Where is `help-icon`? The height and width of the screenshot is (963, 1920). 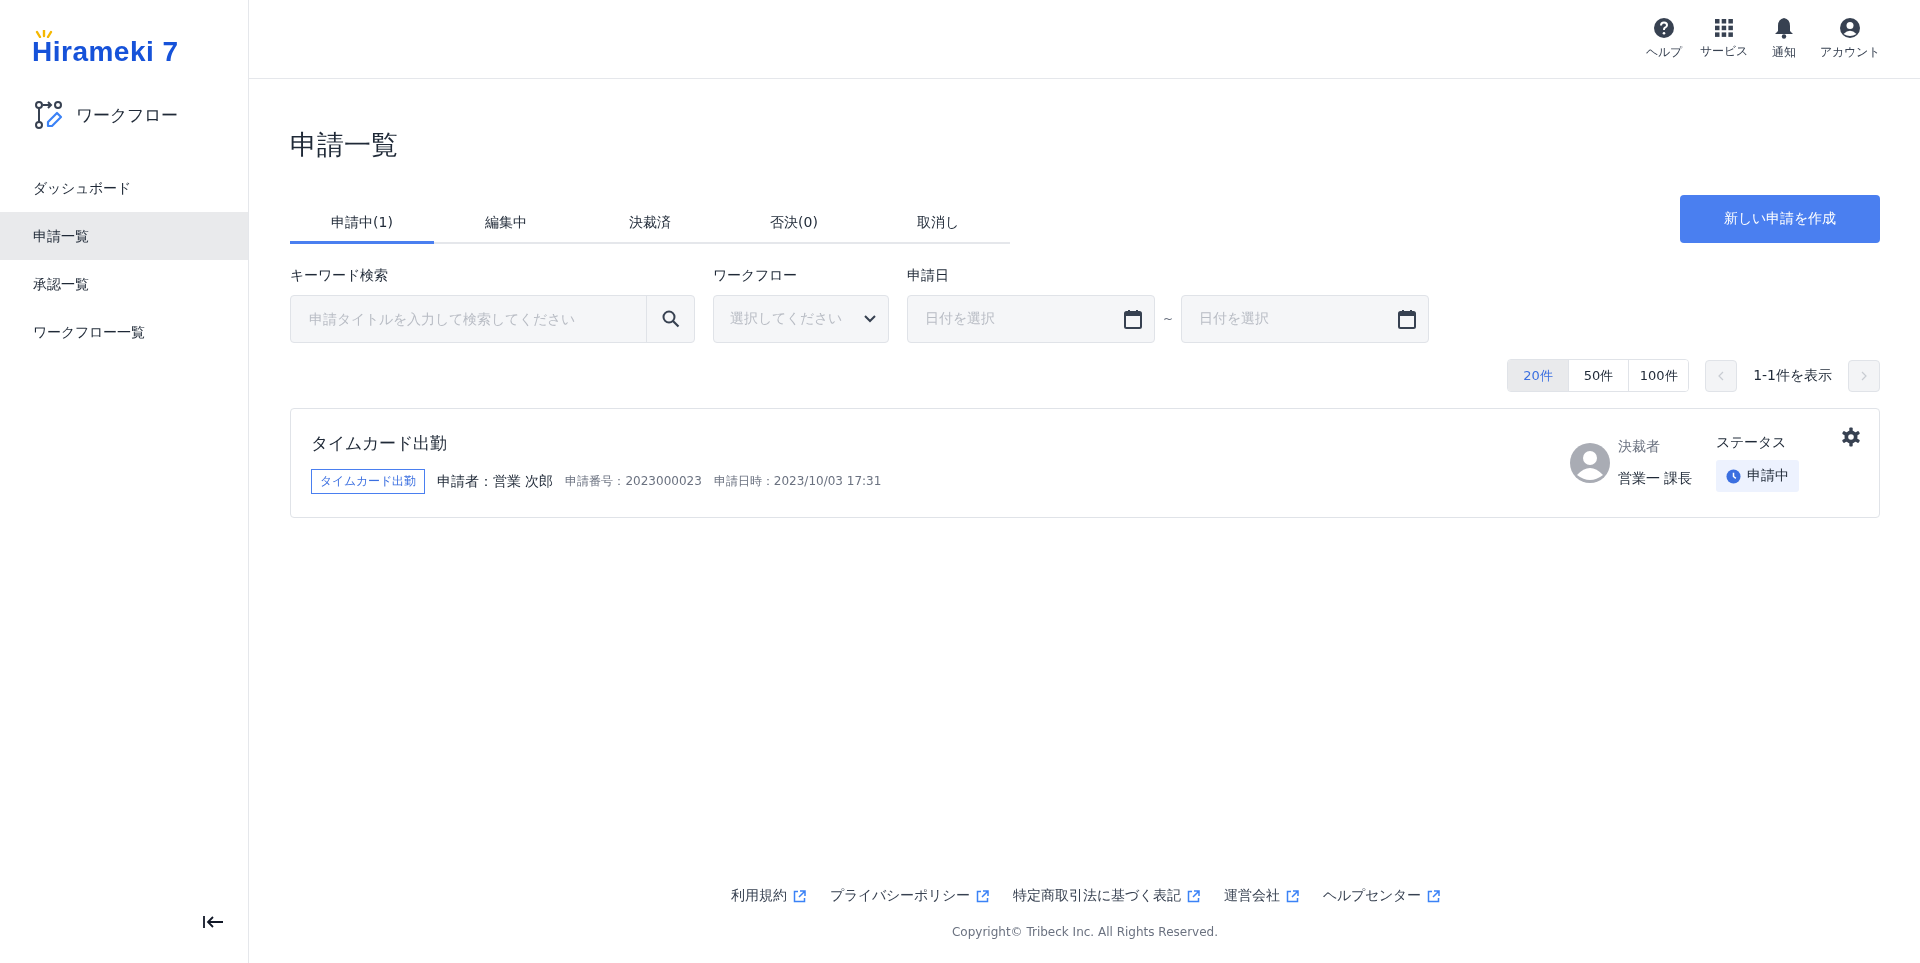 help-icon is located at coordinates (1664, 28).